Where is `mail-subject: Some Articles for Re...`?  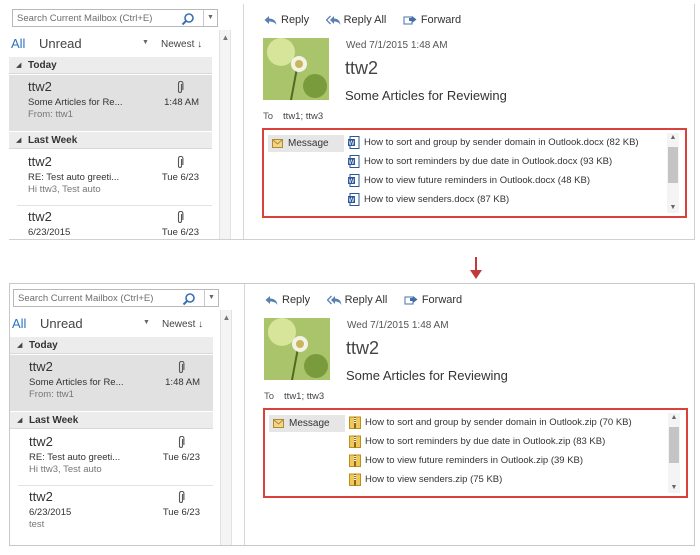 mail-subject: Some Articles for Re... is located at coordinates (76, 382).